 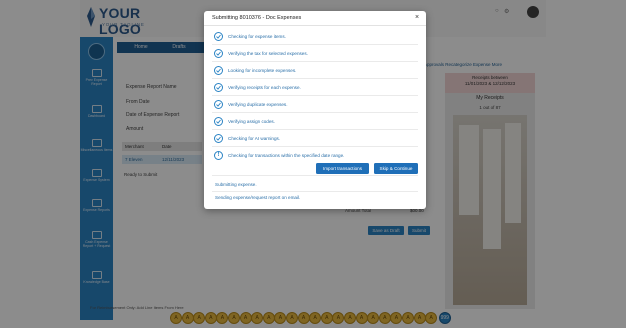 I want to click on check-item-text: Verifying assign codes., so click(x=251, y=121).